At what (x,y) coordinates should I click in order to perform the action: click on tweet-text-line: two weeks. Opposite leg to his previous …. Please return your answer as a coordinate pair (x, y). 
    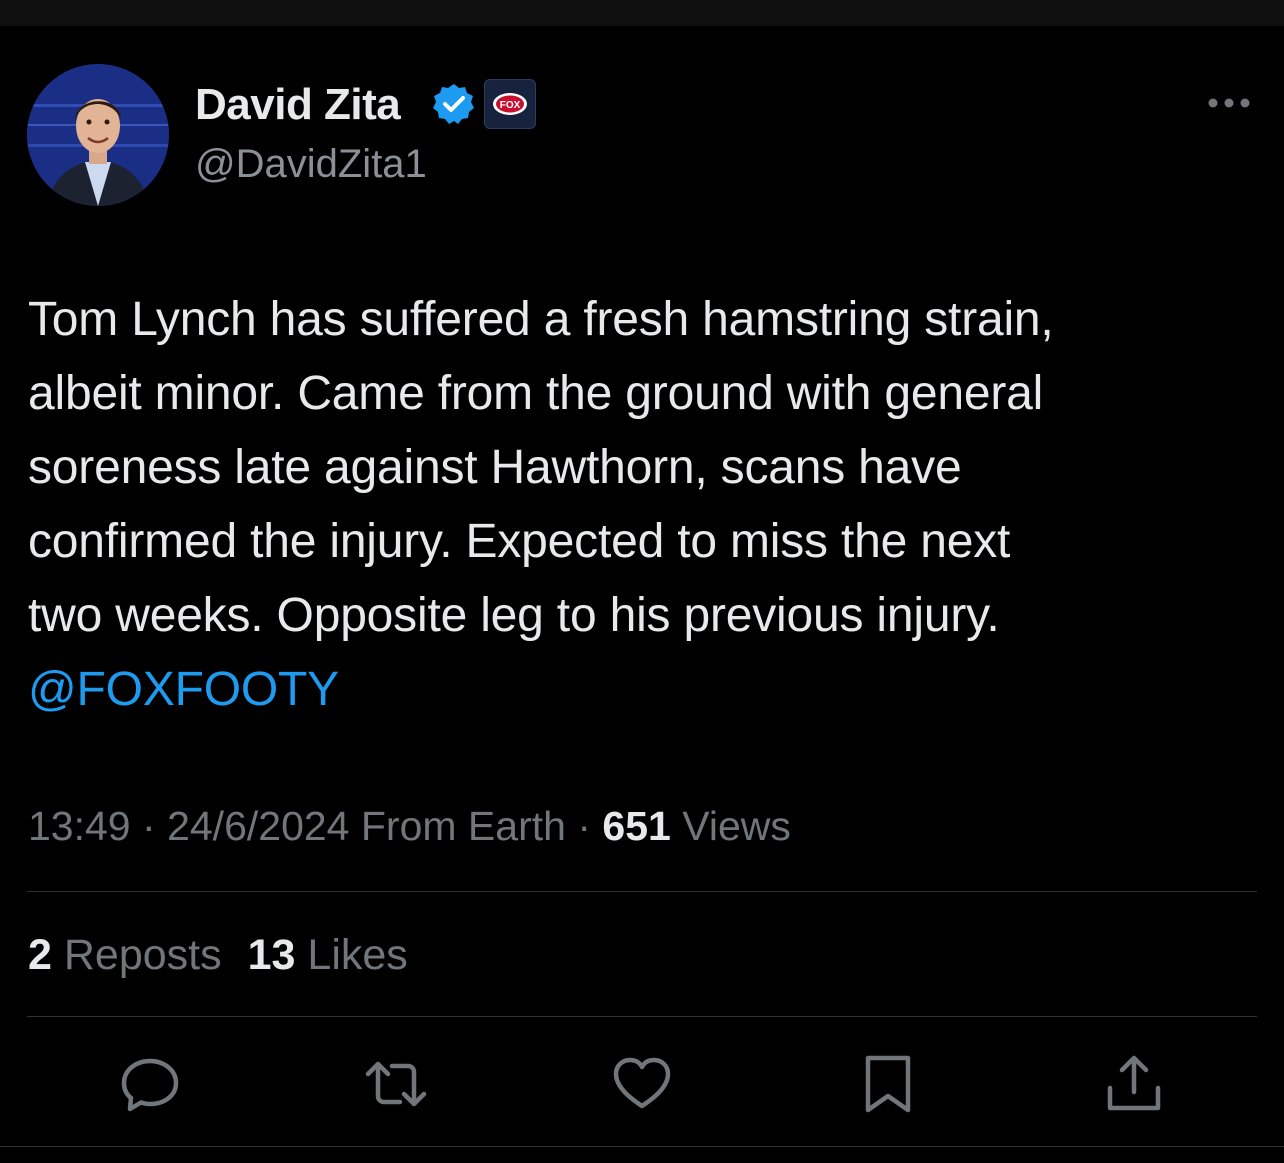
    Looking at the image, I should click on (514, 615).